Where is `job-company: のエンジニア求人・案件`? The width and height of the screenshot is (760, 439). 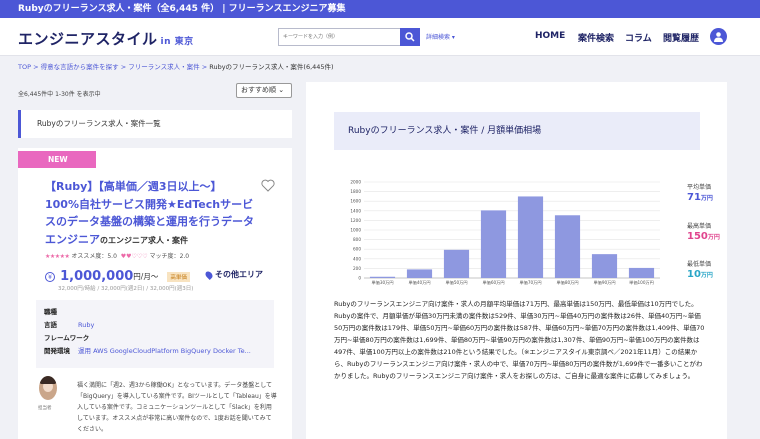
job-company: のエンジニア求人・案件 is located at coordinates (144, 240).